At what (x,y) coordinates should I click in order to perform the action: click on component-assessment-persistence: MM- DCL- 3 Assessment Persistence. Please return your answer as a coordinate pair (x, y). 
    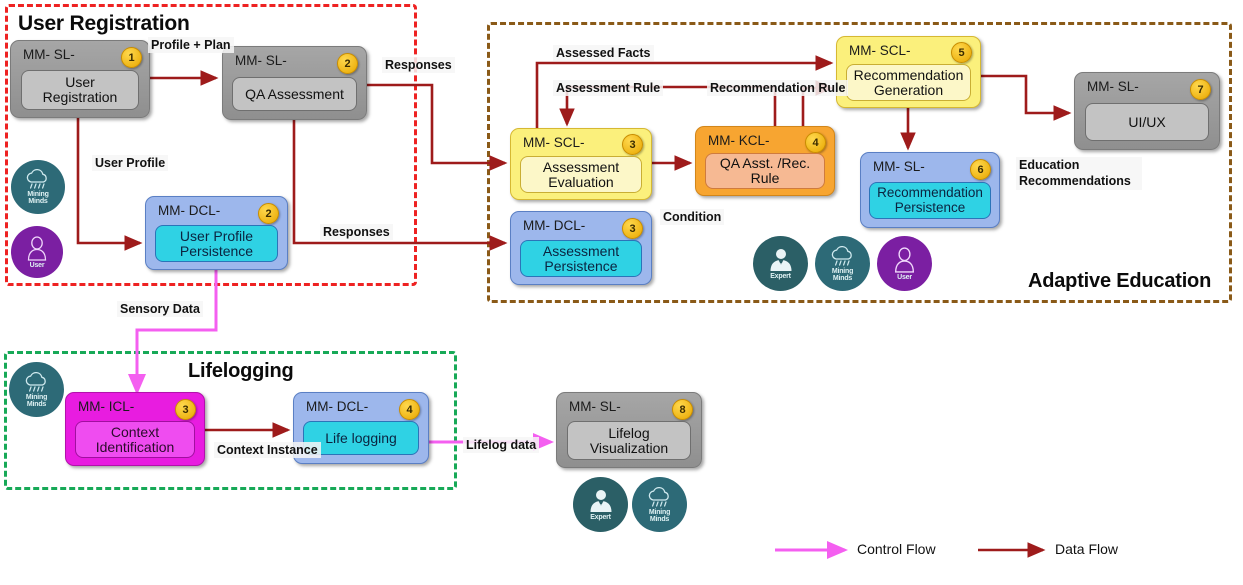
    Looking at the image, I should click on (581, 248).